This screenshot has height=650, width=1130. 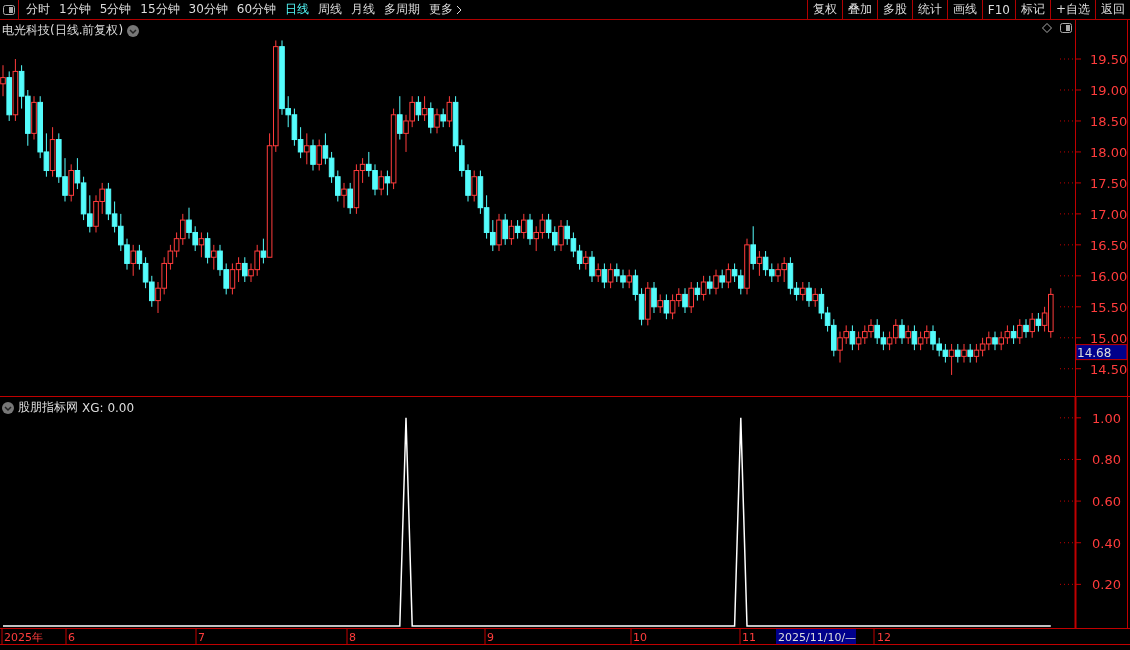 I want to click on period-tab: 分时, so click(x=38, y=9).